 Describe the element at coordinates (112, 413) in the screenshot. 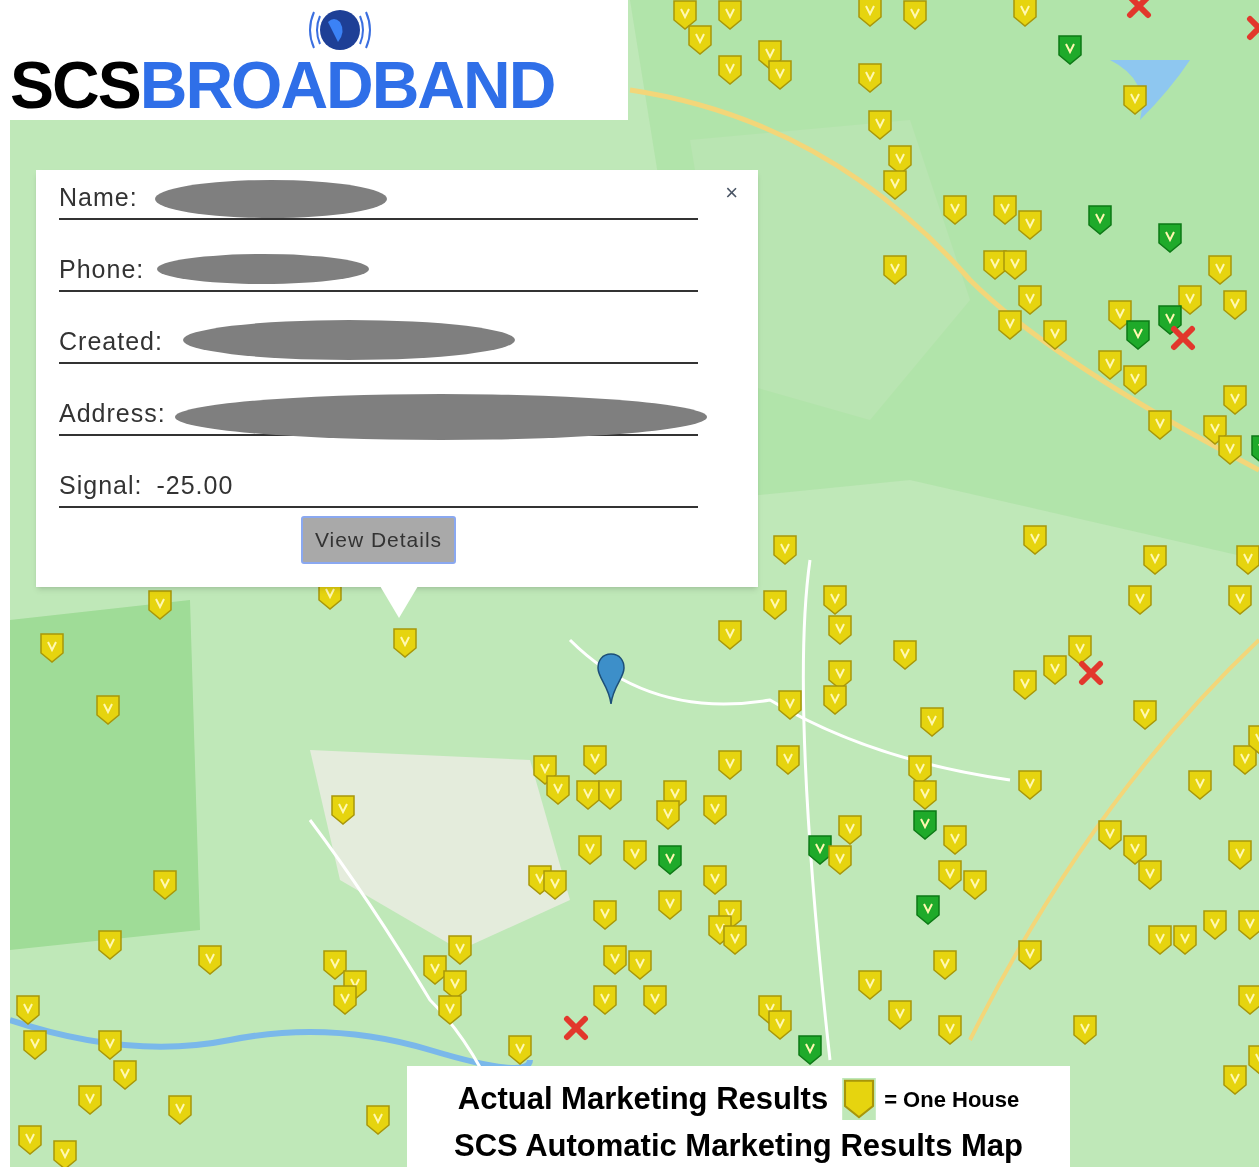

I see `field-label: Address:` at that location.